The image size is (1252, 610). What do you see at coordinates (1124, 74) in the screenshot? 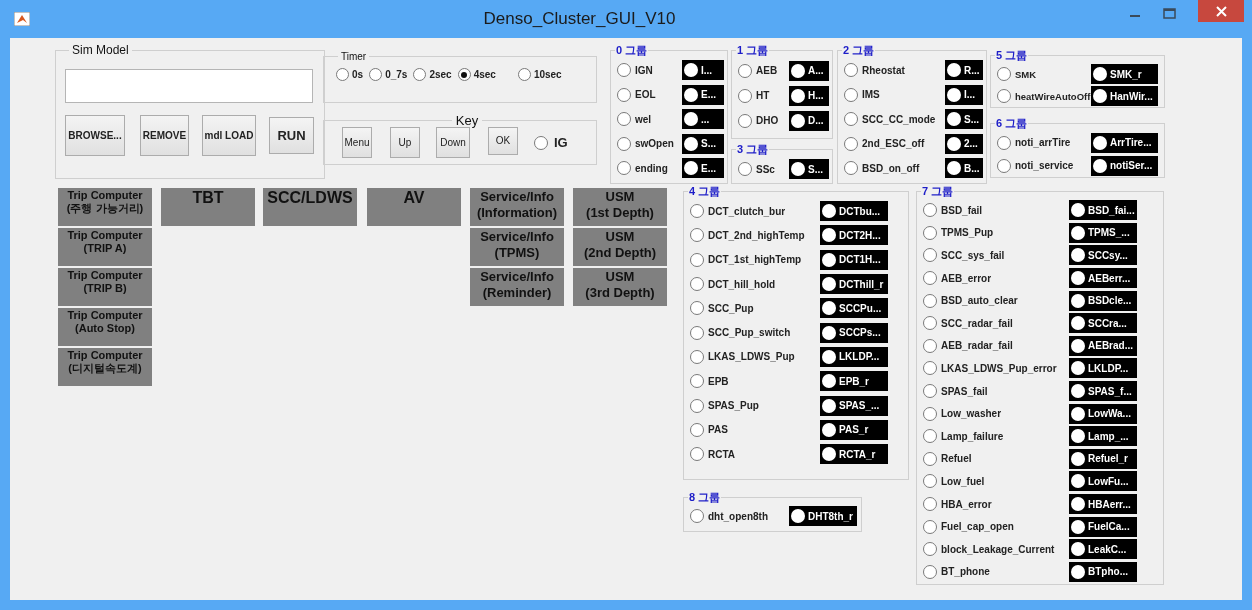
I see `toggle-button: SMK_r` at bounding box center [1124, 74].